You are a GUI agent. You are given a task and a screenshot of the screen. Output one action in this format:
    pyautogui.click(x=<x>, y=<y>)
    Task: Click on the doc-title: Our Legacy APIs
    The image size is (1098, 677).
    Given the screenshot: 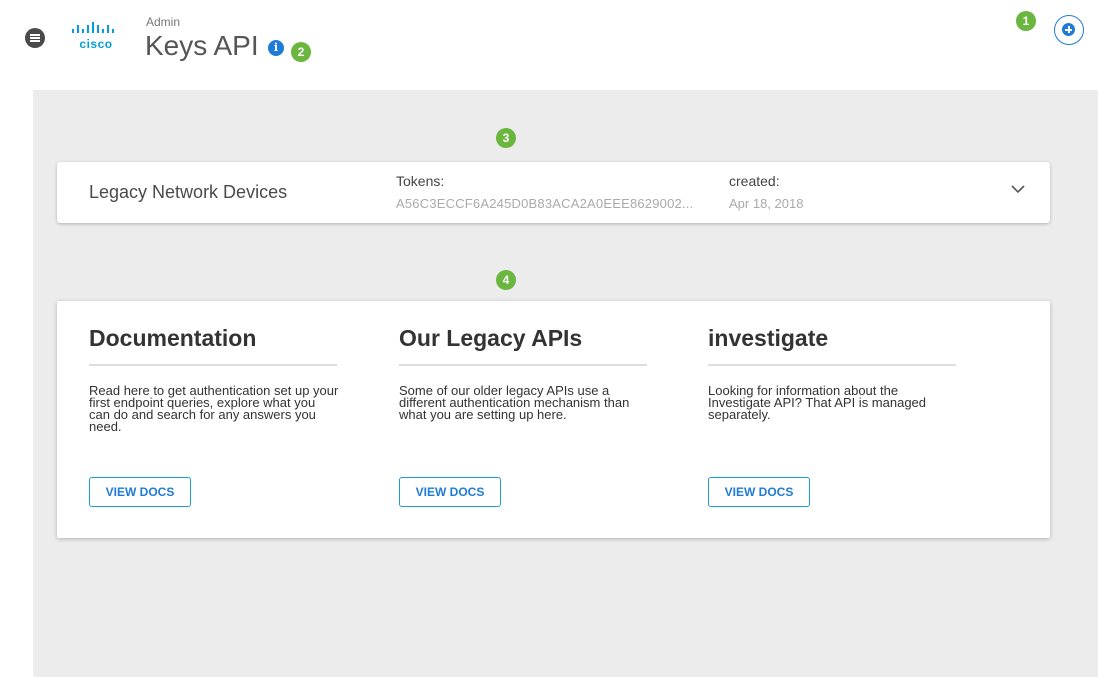 What is the action you would take?
    pyautogui.click(x=491, y=338)
    